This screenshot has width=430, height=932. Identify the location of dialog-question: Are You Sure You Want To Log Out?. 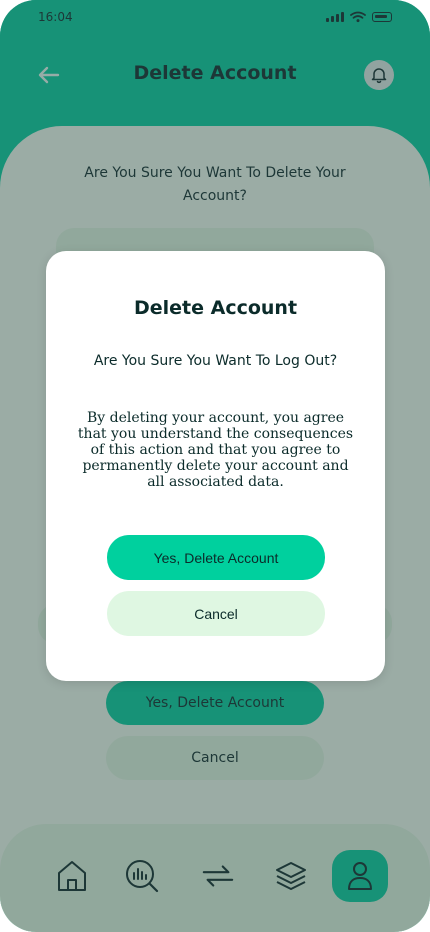
(215, 361).